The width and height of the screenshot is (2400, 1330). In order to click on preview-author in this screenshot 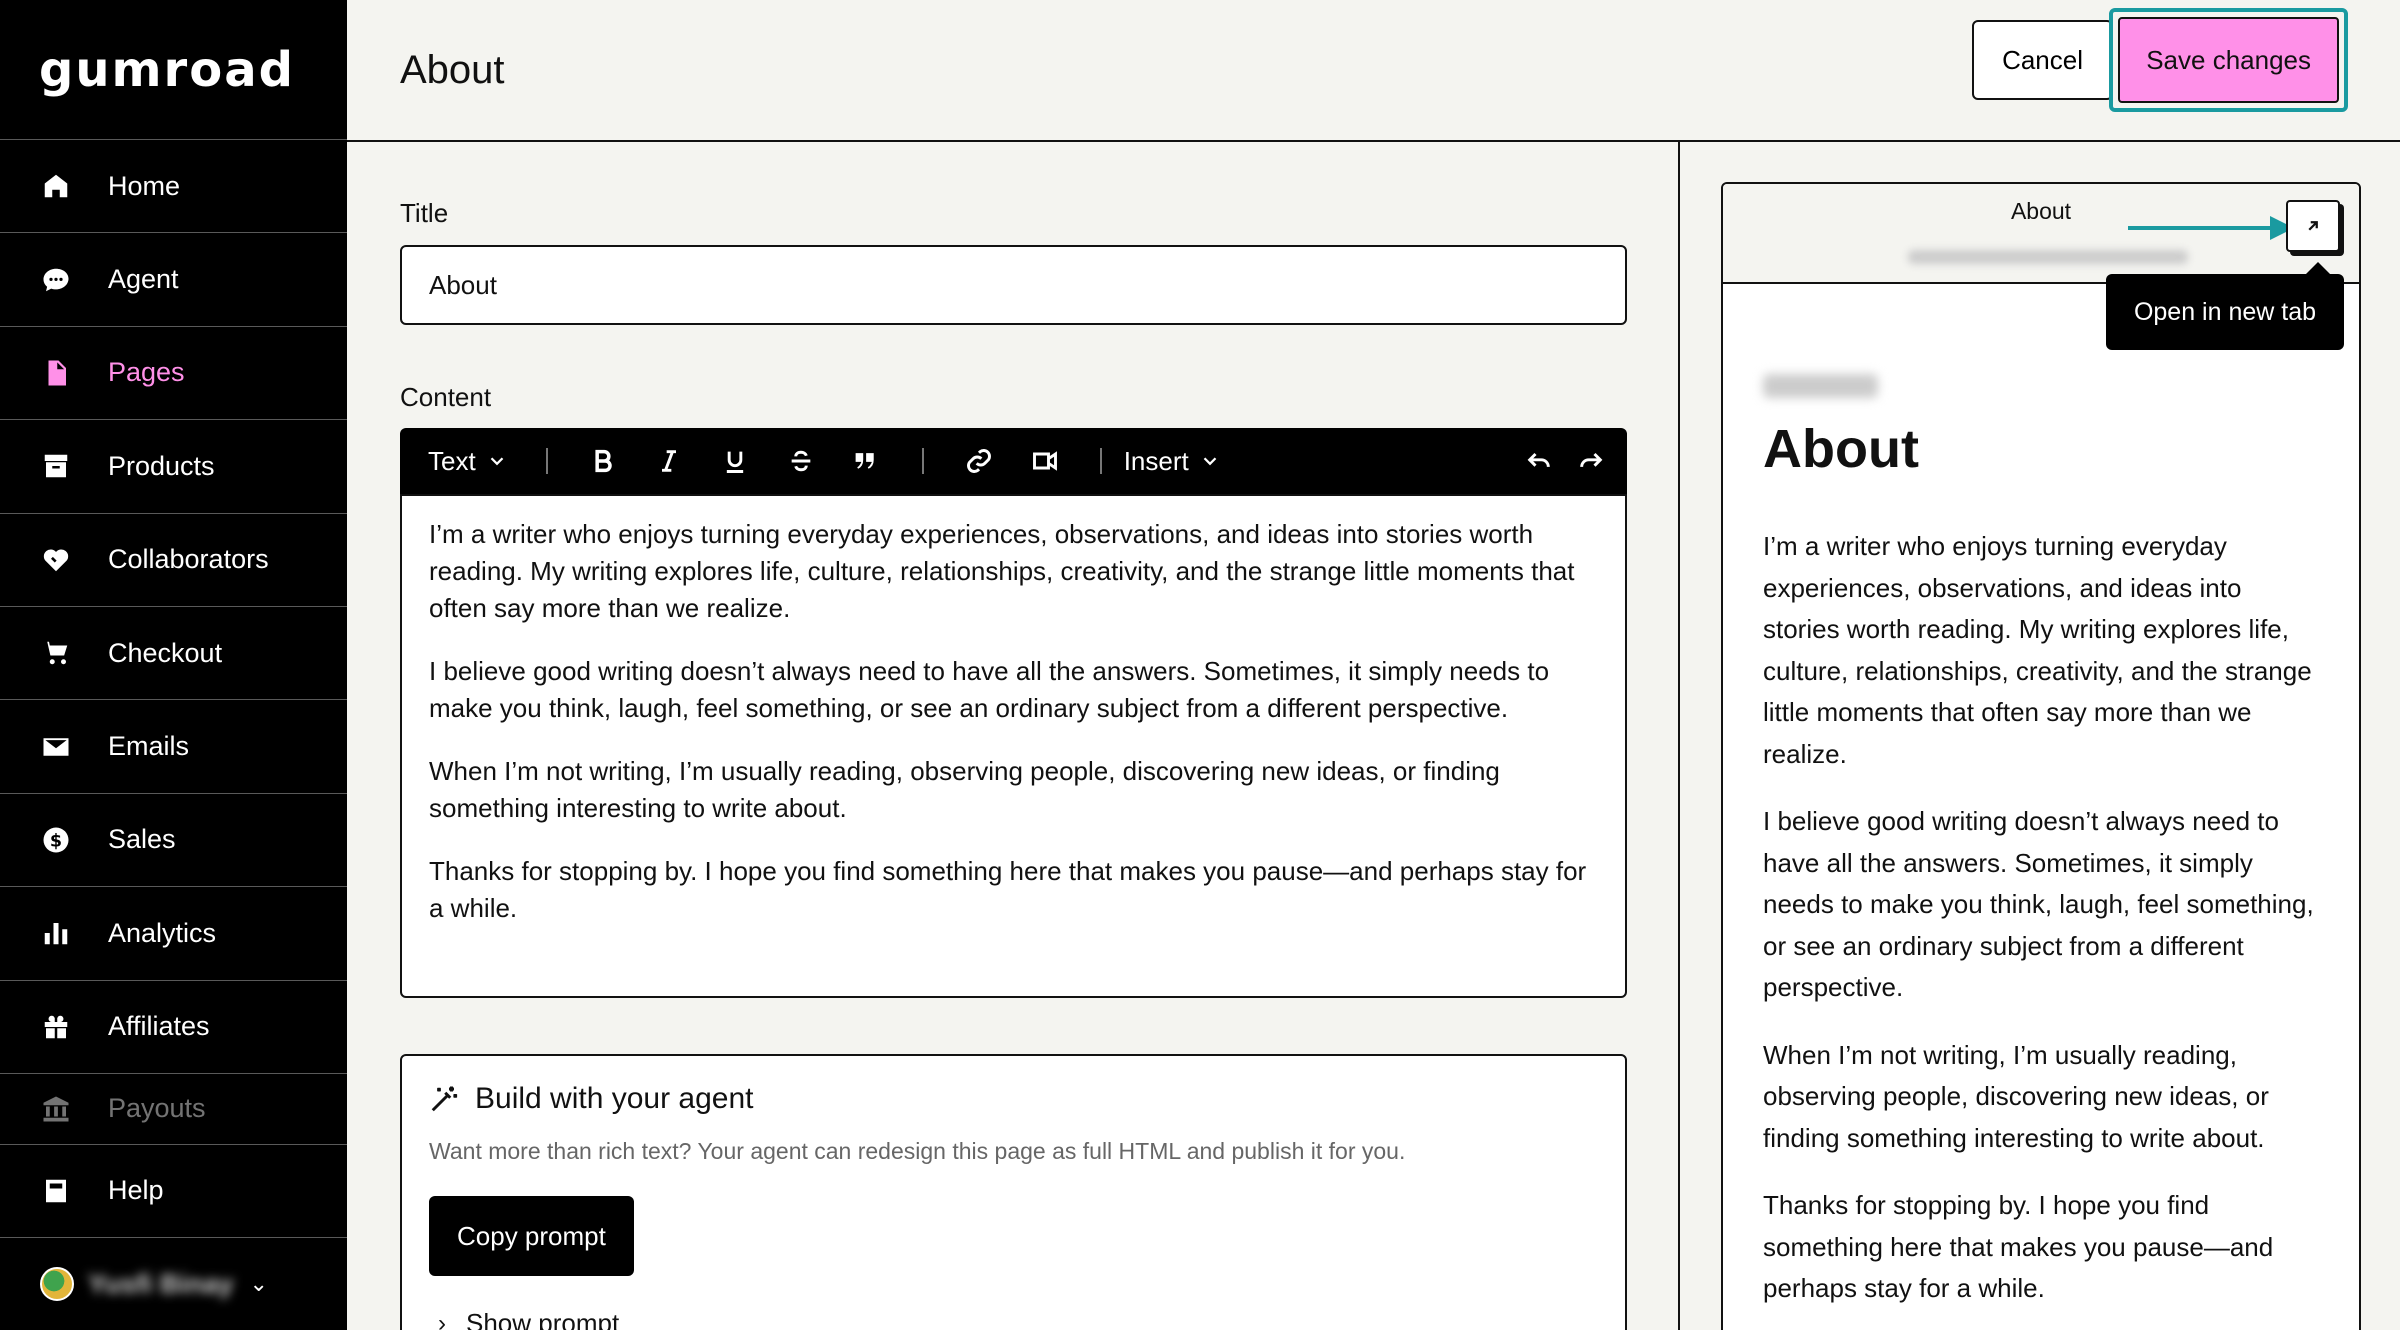, I will do `click(1820, 386)`.